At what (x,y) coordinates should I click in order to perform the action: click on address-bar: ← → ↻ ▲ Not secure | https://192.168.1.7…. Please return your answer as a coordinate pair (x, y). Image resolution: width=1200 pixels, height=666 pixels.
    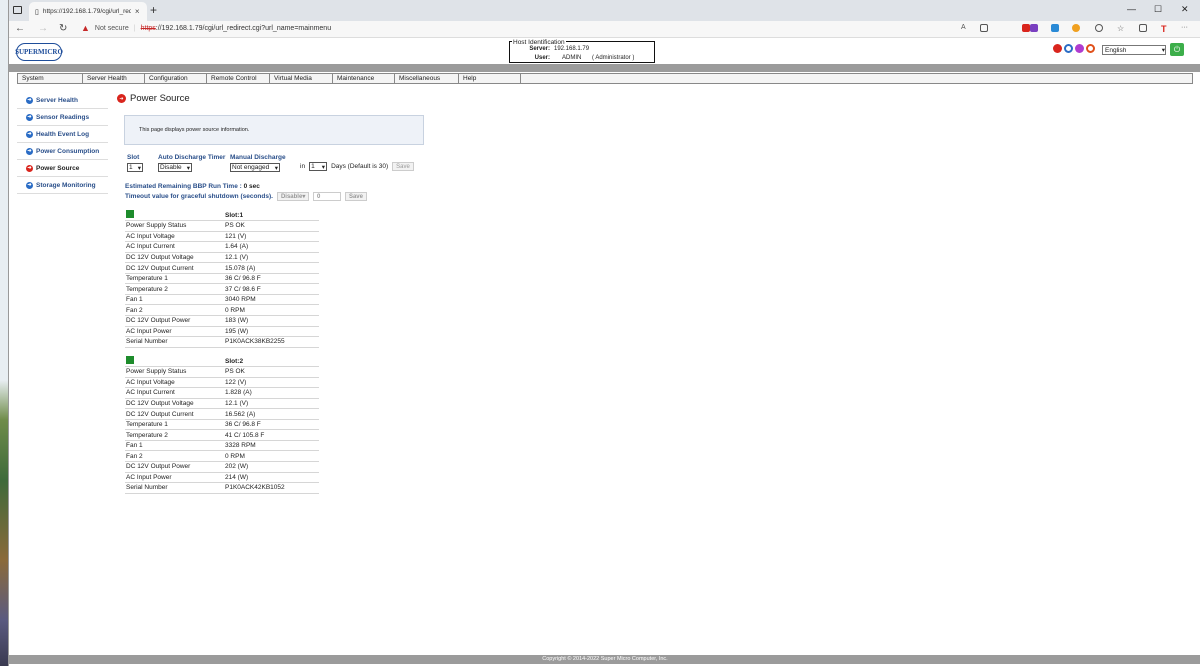
    Looking at the image, I should click on (604, 29).